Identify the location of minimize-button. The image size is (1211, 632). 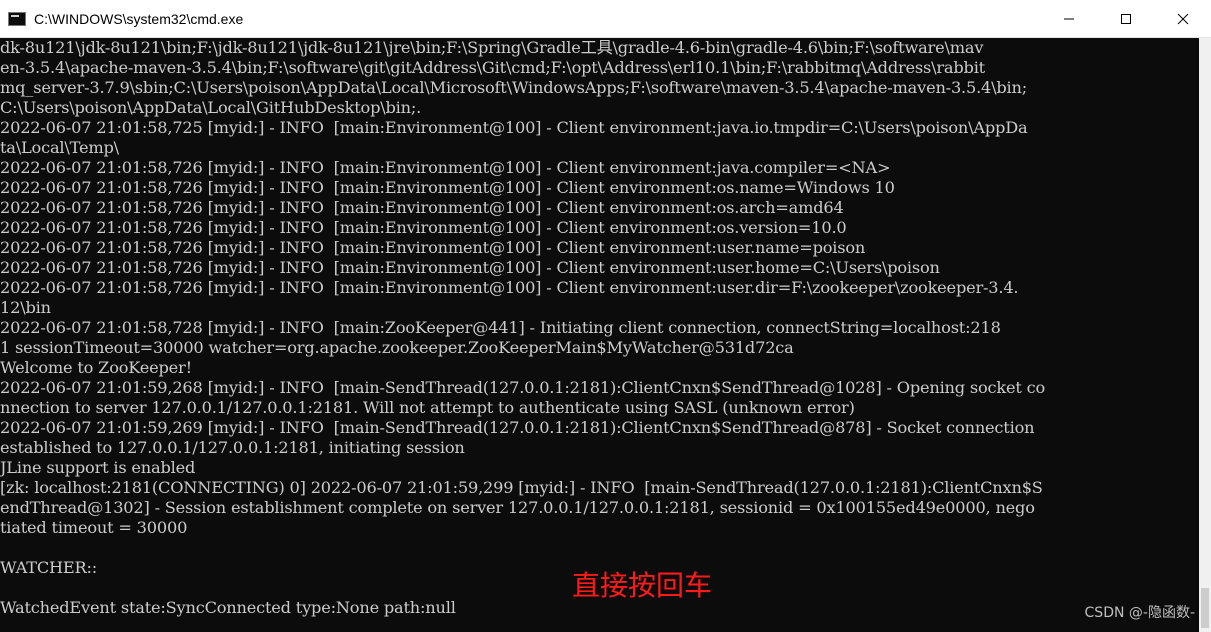
(1068, 19).